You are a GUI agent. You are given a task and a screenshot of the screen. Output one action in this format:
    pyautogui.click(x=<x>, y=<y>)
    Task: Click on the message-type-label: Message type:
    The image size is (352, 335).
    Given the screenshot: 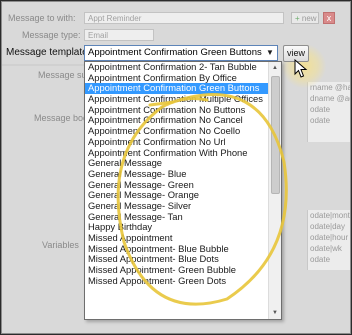 What is the action you would take?
    pyautogui.click(x=51, y=35)
    